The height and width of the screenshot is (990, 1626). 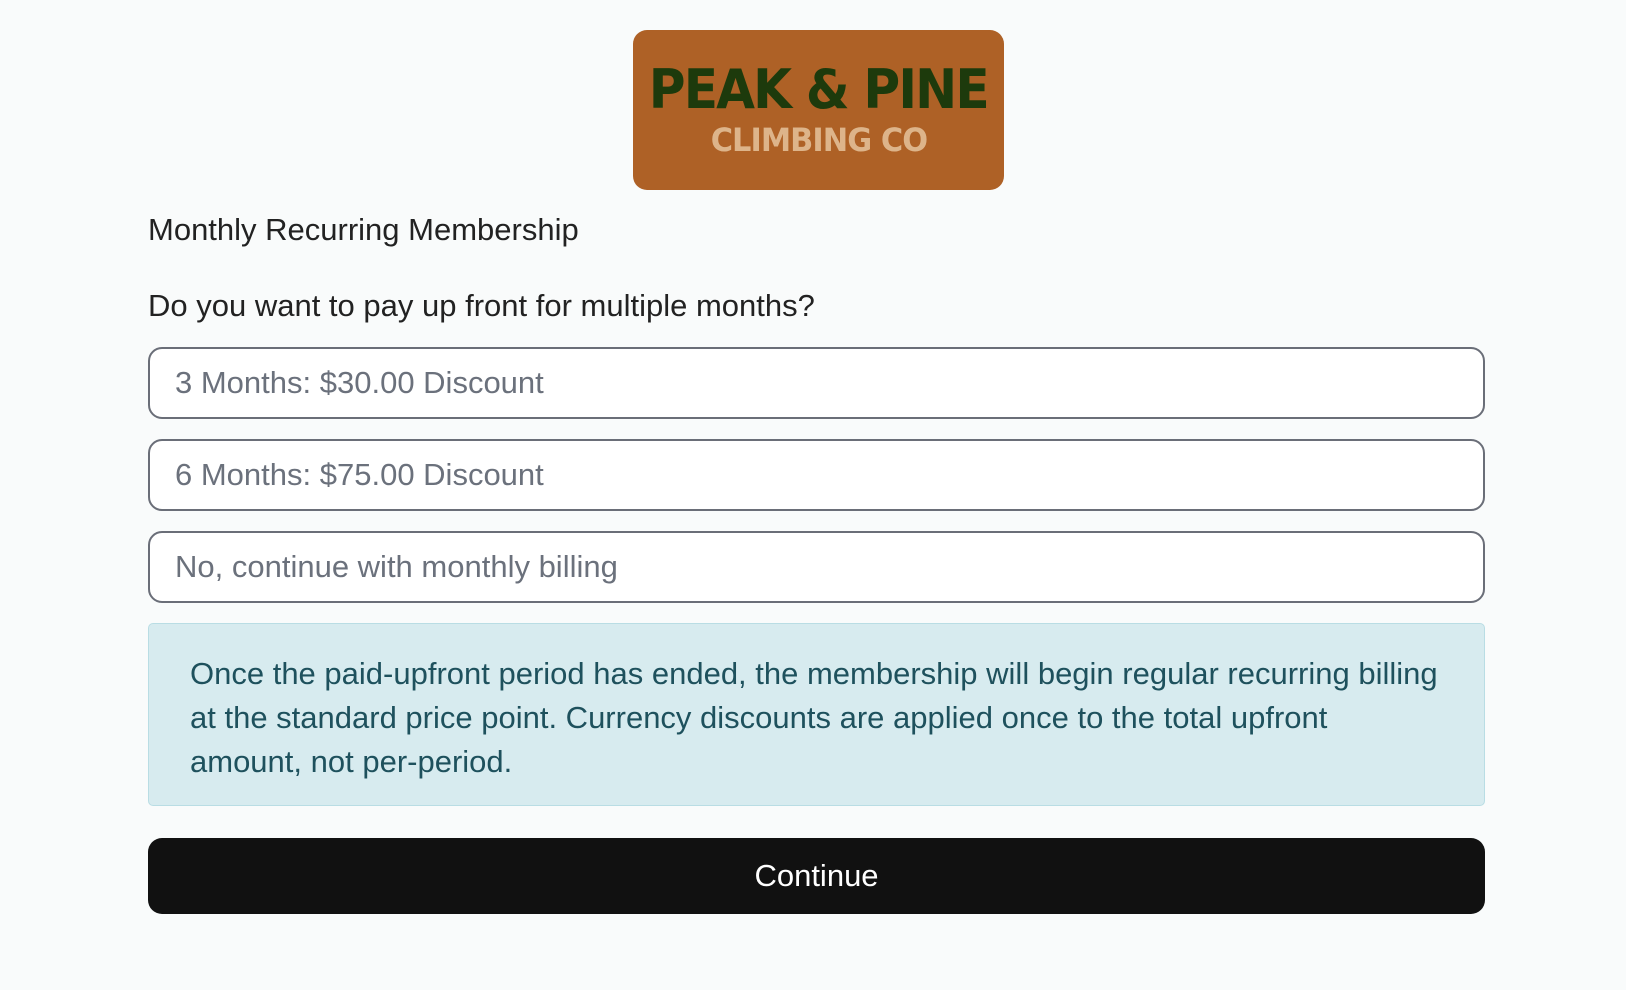 What do you see at coordinates (359, 474) in the screenshot?
I see `option-label: 6 Months: $75.00 Discount` at bounding box center [359, 474].